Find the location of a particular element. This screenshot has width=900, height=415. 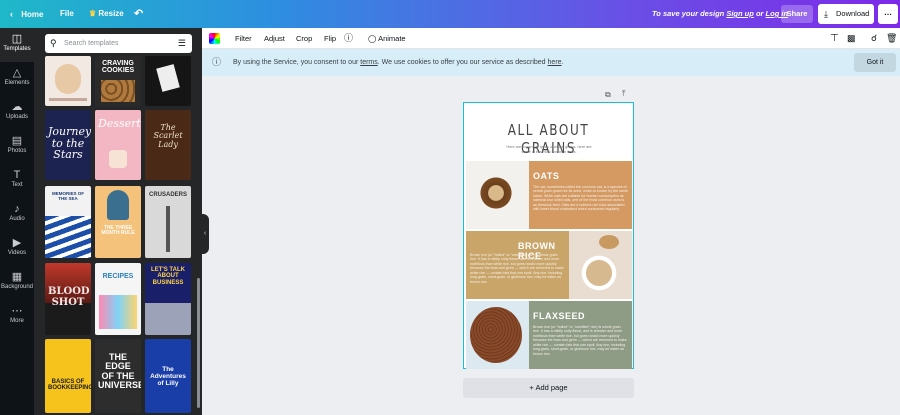

rail-elements: △ Elements is located at coordinates (17, 79).